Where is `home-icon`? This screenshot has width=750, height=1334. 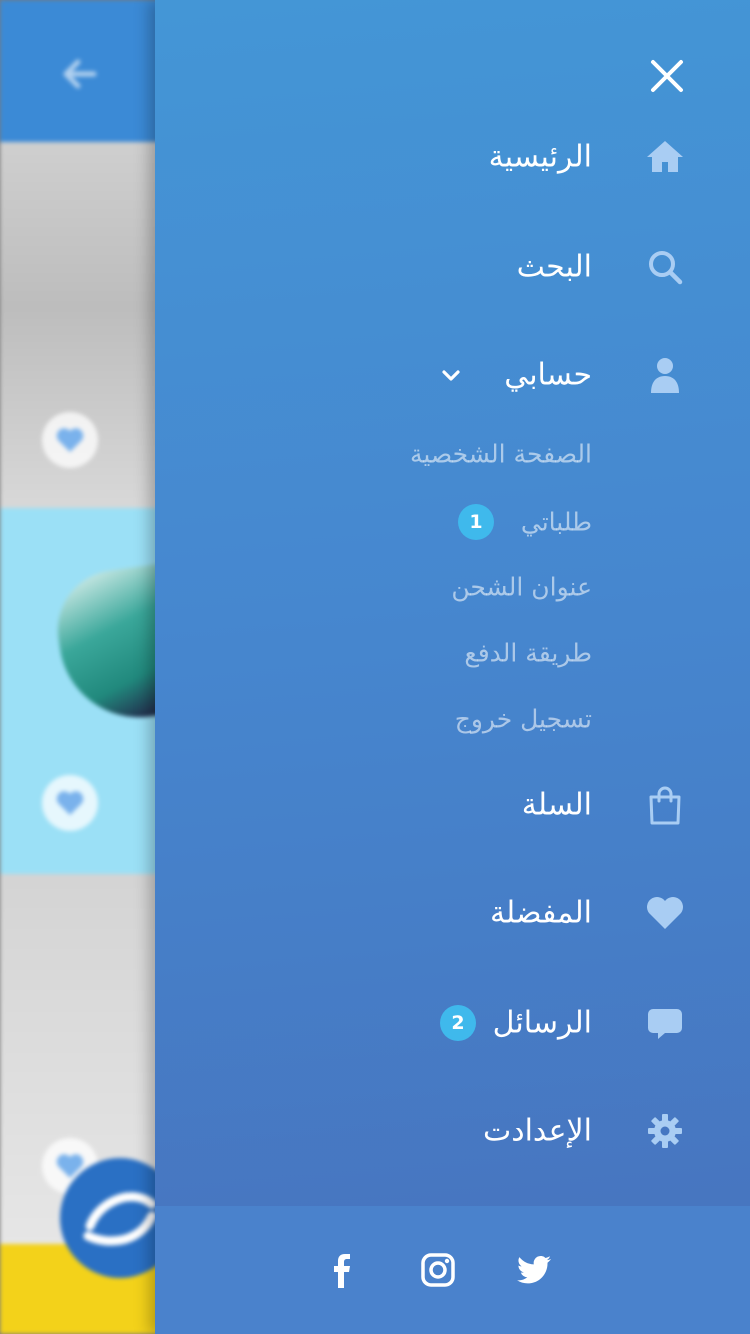
home-icon is located at coordinates (665, 156).